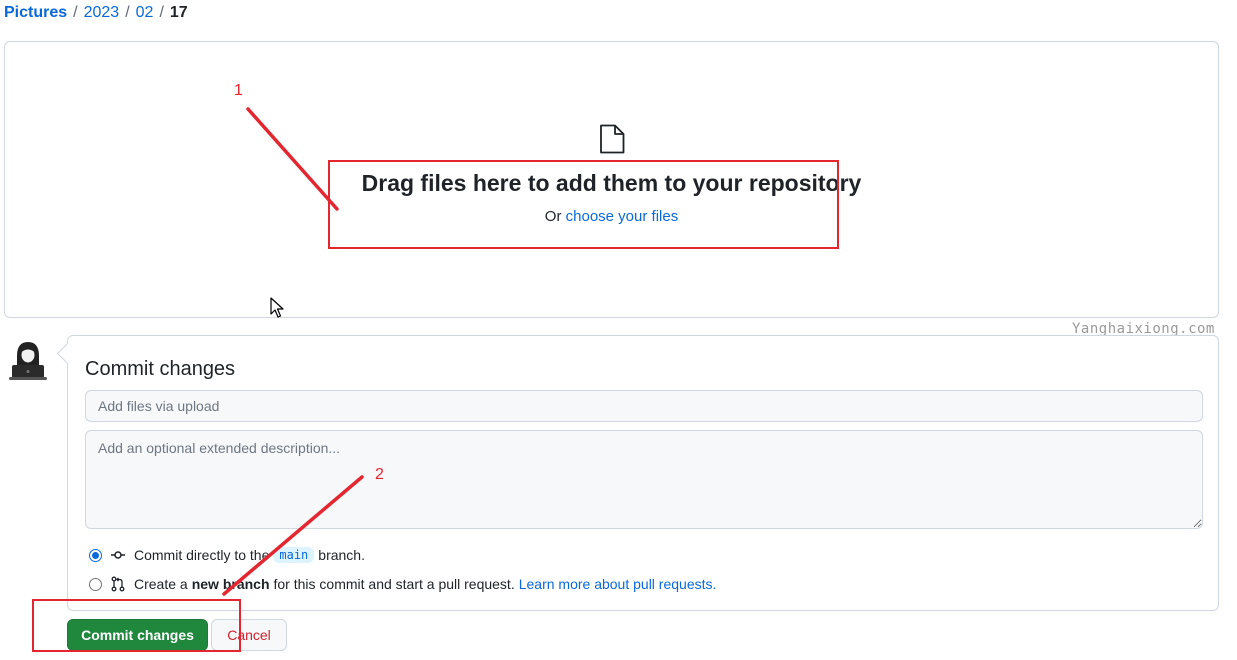 This screenshot has width=1237, height=660. What do you see at coordinates (137, 635) in the screenshot?
I see `commit-changes-button: Commit changes` at bounding box center [137, 635].